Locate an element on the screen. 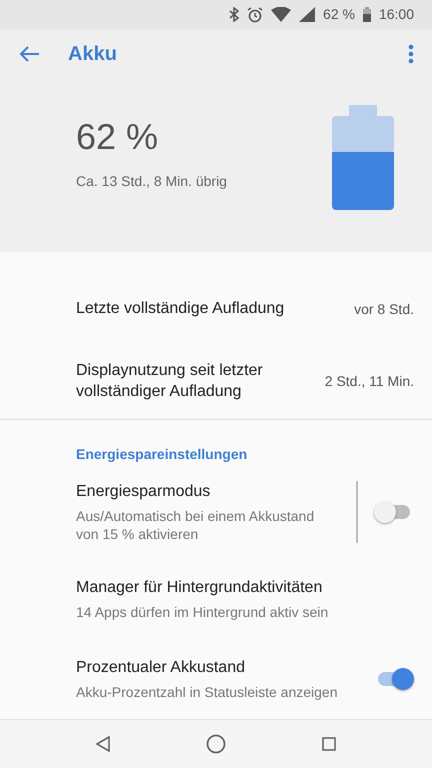 The width and height of the screenshot is (432, 768). setting-title: Letzte vollständige Aufladung is located at coordinates (180, 309).